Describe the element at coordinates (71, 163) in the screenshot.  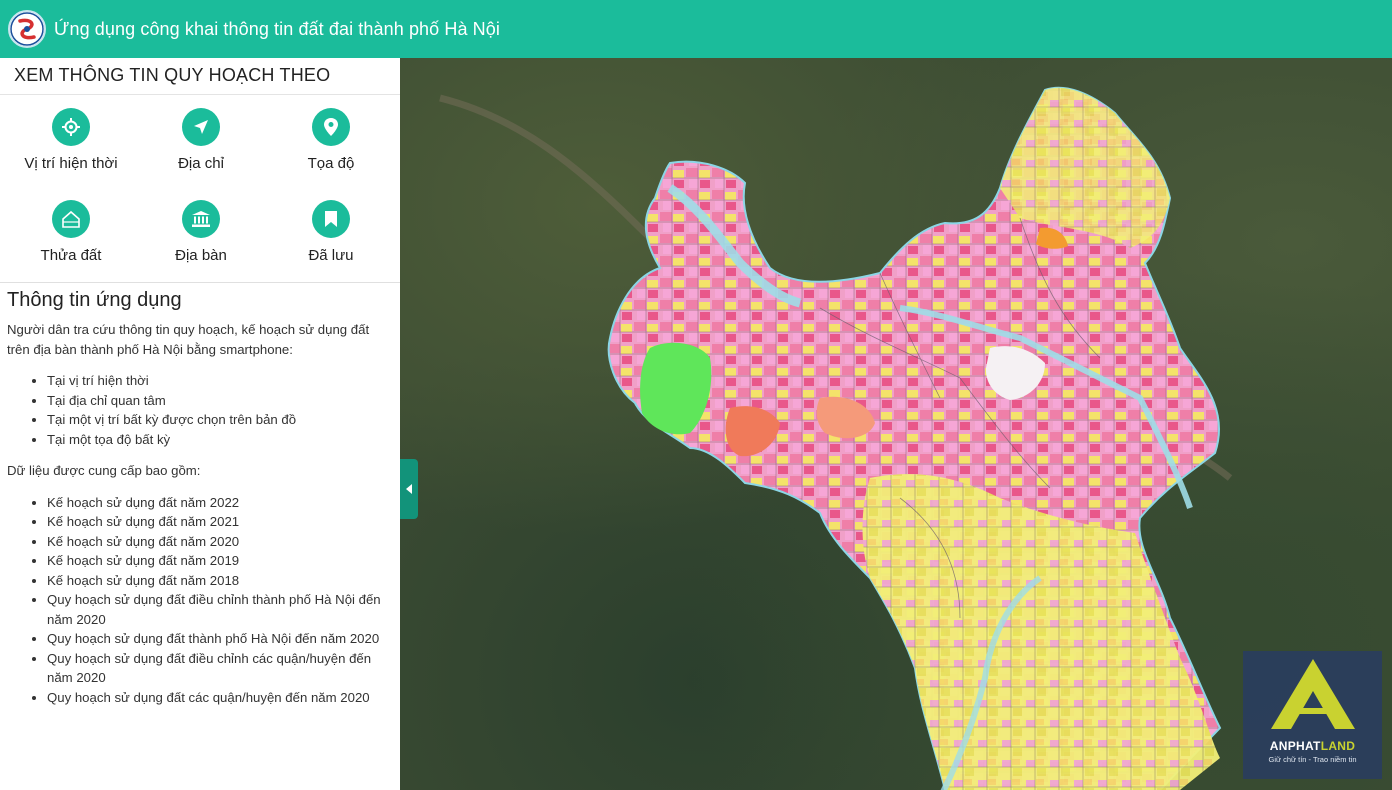
I see `option-label: Vị trí hiện thời` at that location.